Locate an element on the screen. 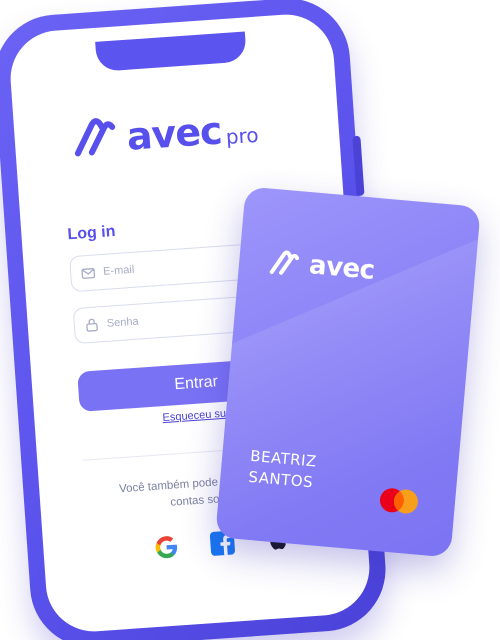 Image resolution: width=500 pixels, height=640 pixels. google-icon is located at coordinates (167, 547).